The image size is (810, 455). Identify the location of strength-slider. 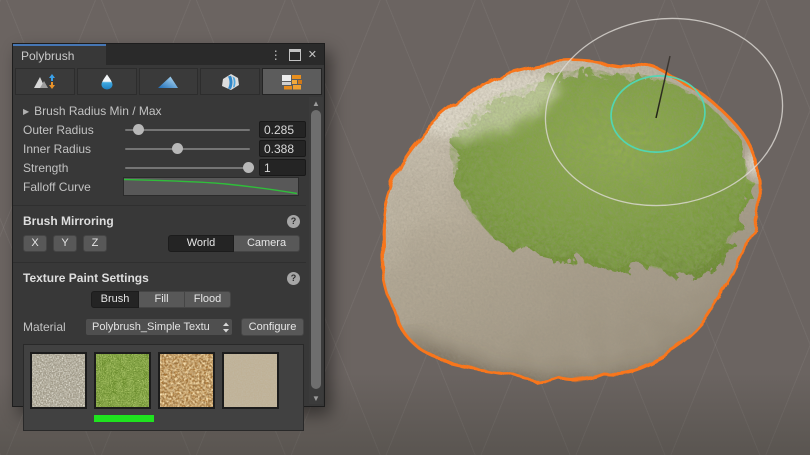
(188, 167).